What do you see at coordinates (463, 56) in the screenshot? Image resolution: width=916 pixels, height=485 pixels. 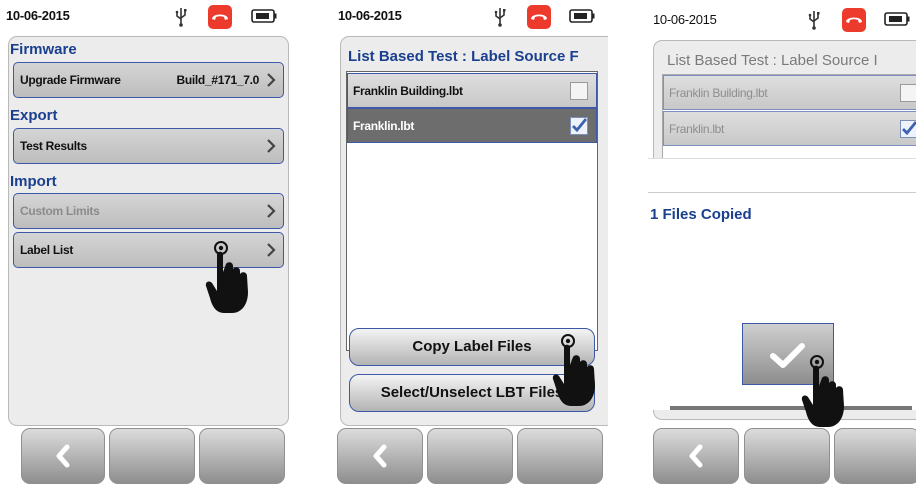 I see `page-title: List Based Test : Label Source F` at bounding box center [463, 56].